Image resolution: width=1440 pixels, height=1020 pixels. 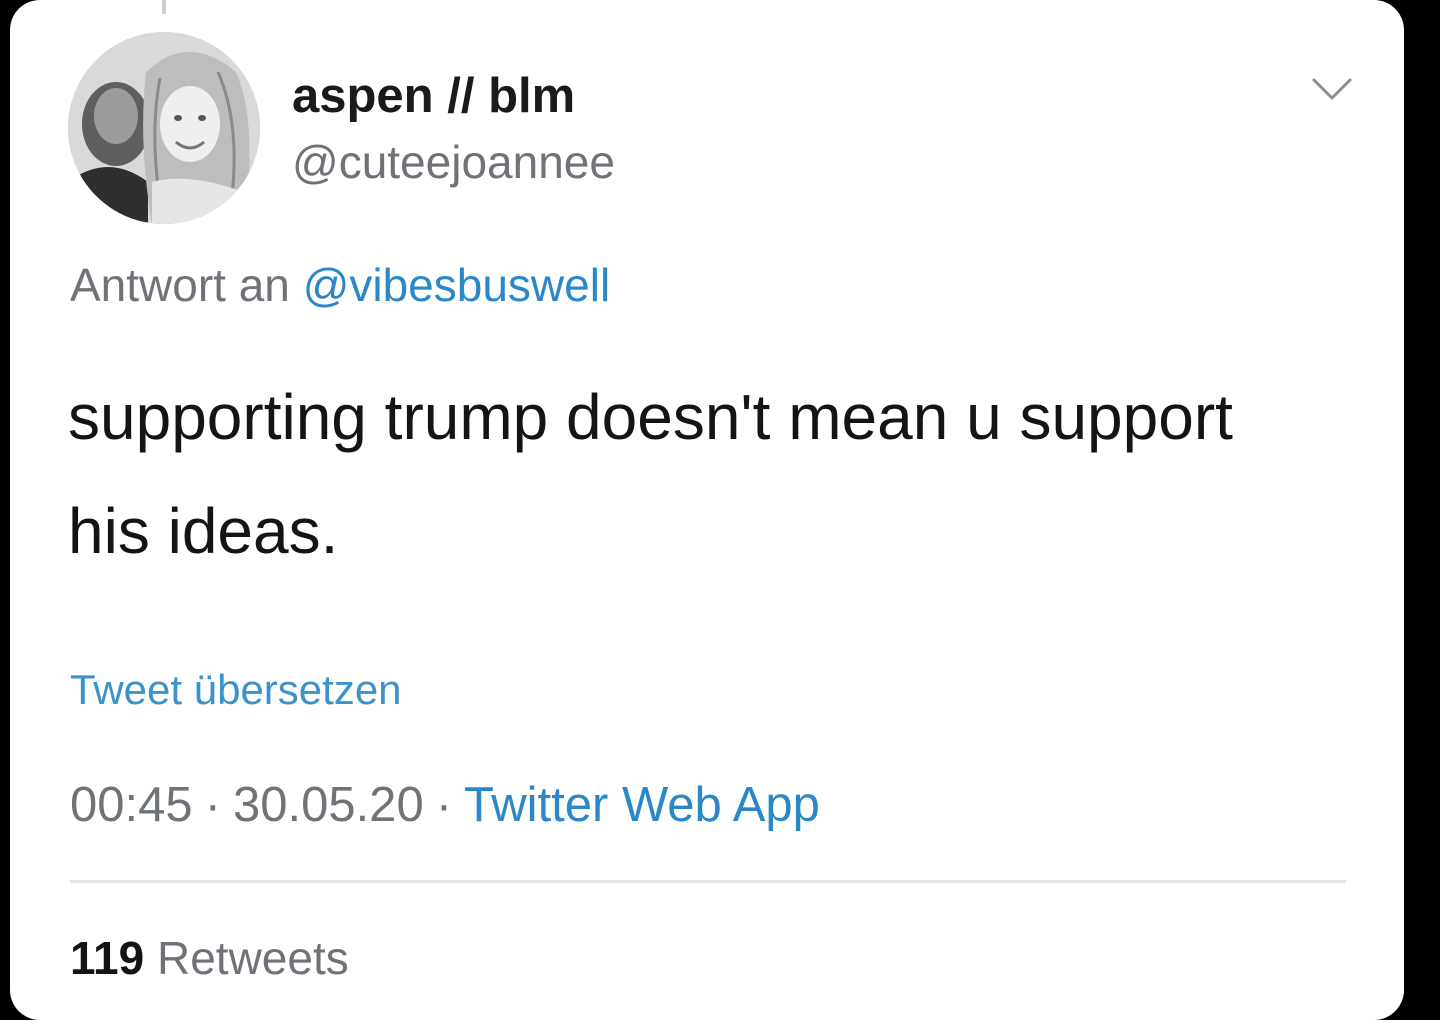 I want to click on avatar, so click(x=164, y=128).